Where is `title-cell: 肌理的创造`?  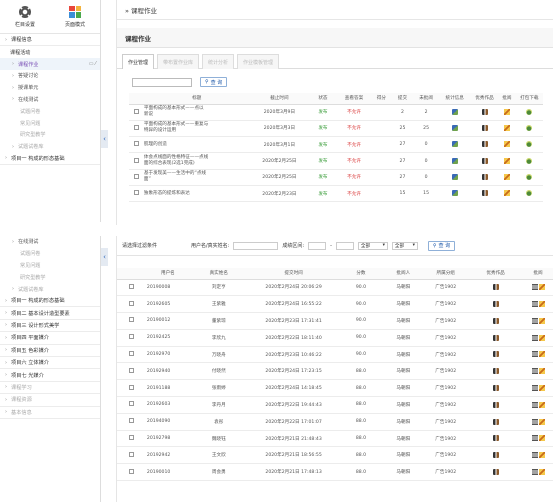 title-cell: 肌理的创造 is located at coordinates (196, 145).